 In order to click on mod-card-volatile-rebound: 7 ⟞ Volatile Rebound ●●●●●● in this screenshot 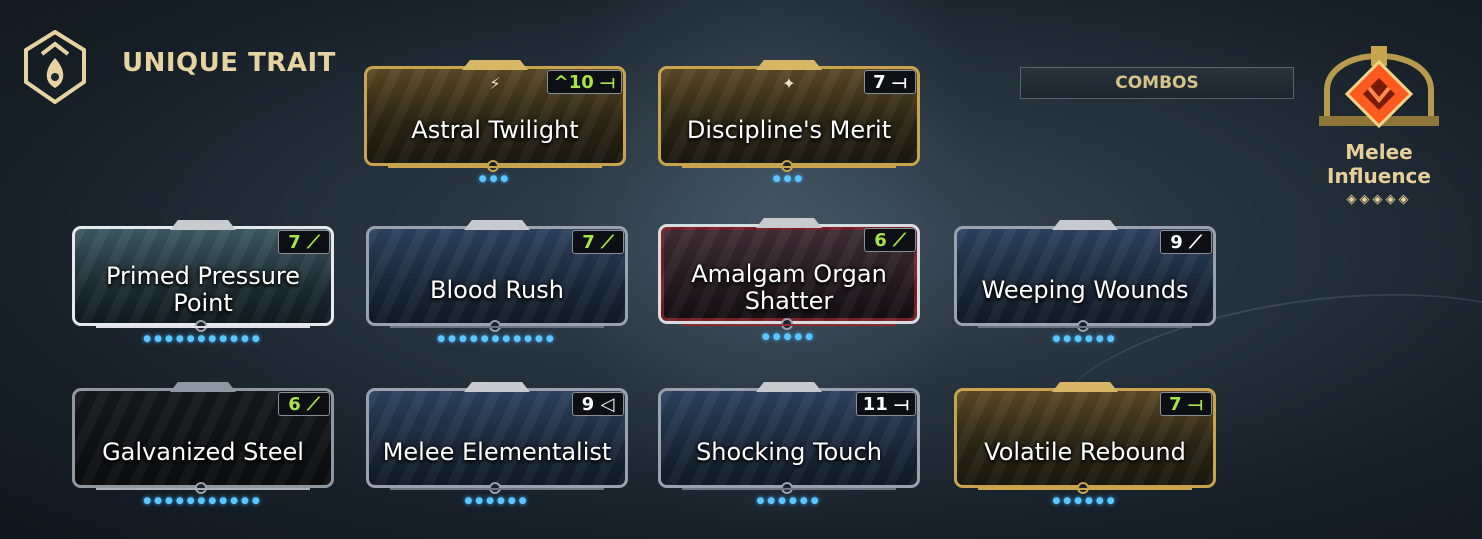, I will do `click(1085, 448)`.